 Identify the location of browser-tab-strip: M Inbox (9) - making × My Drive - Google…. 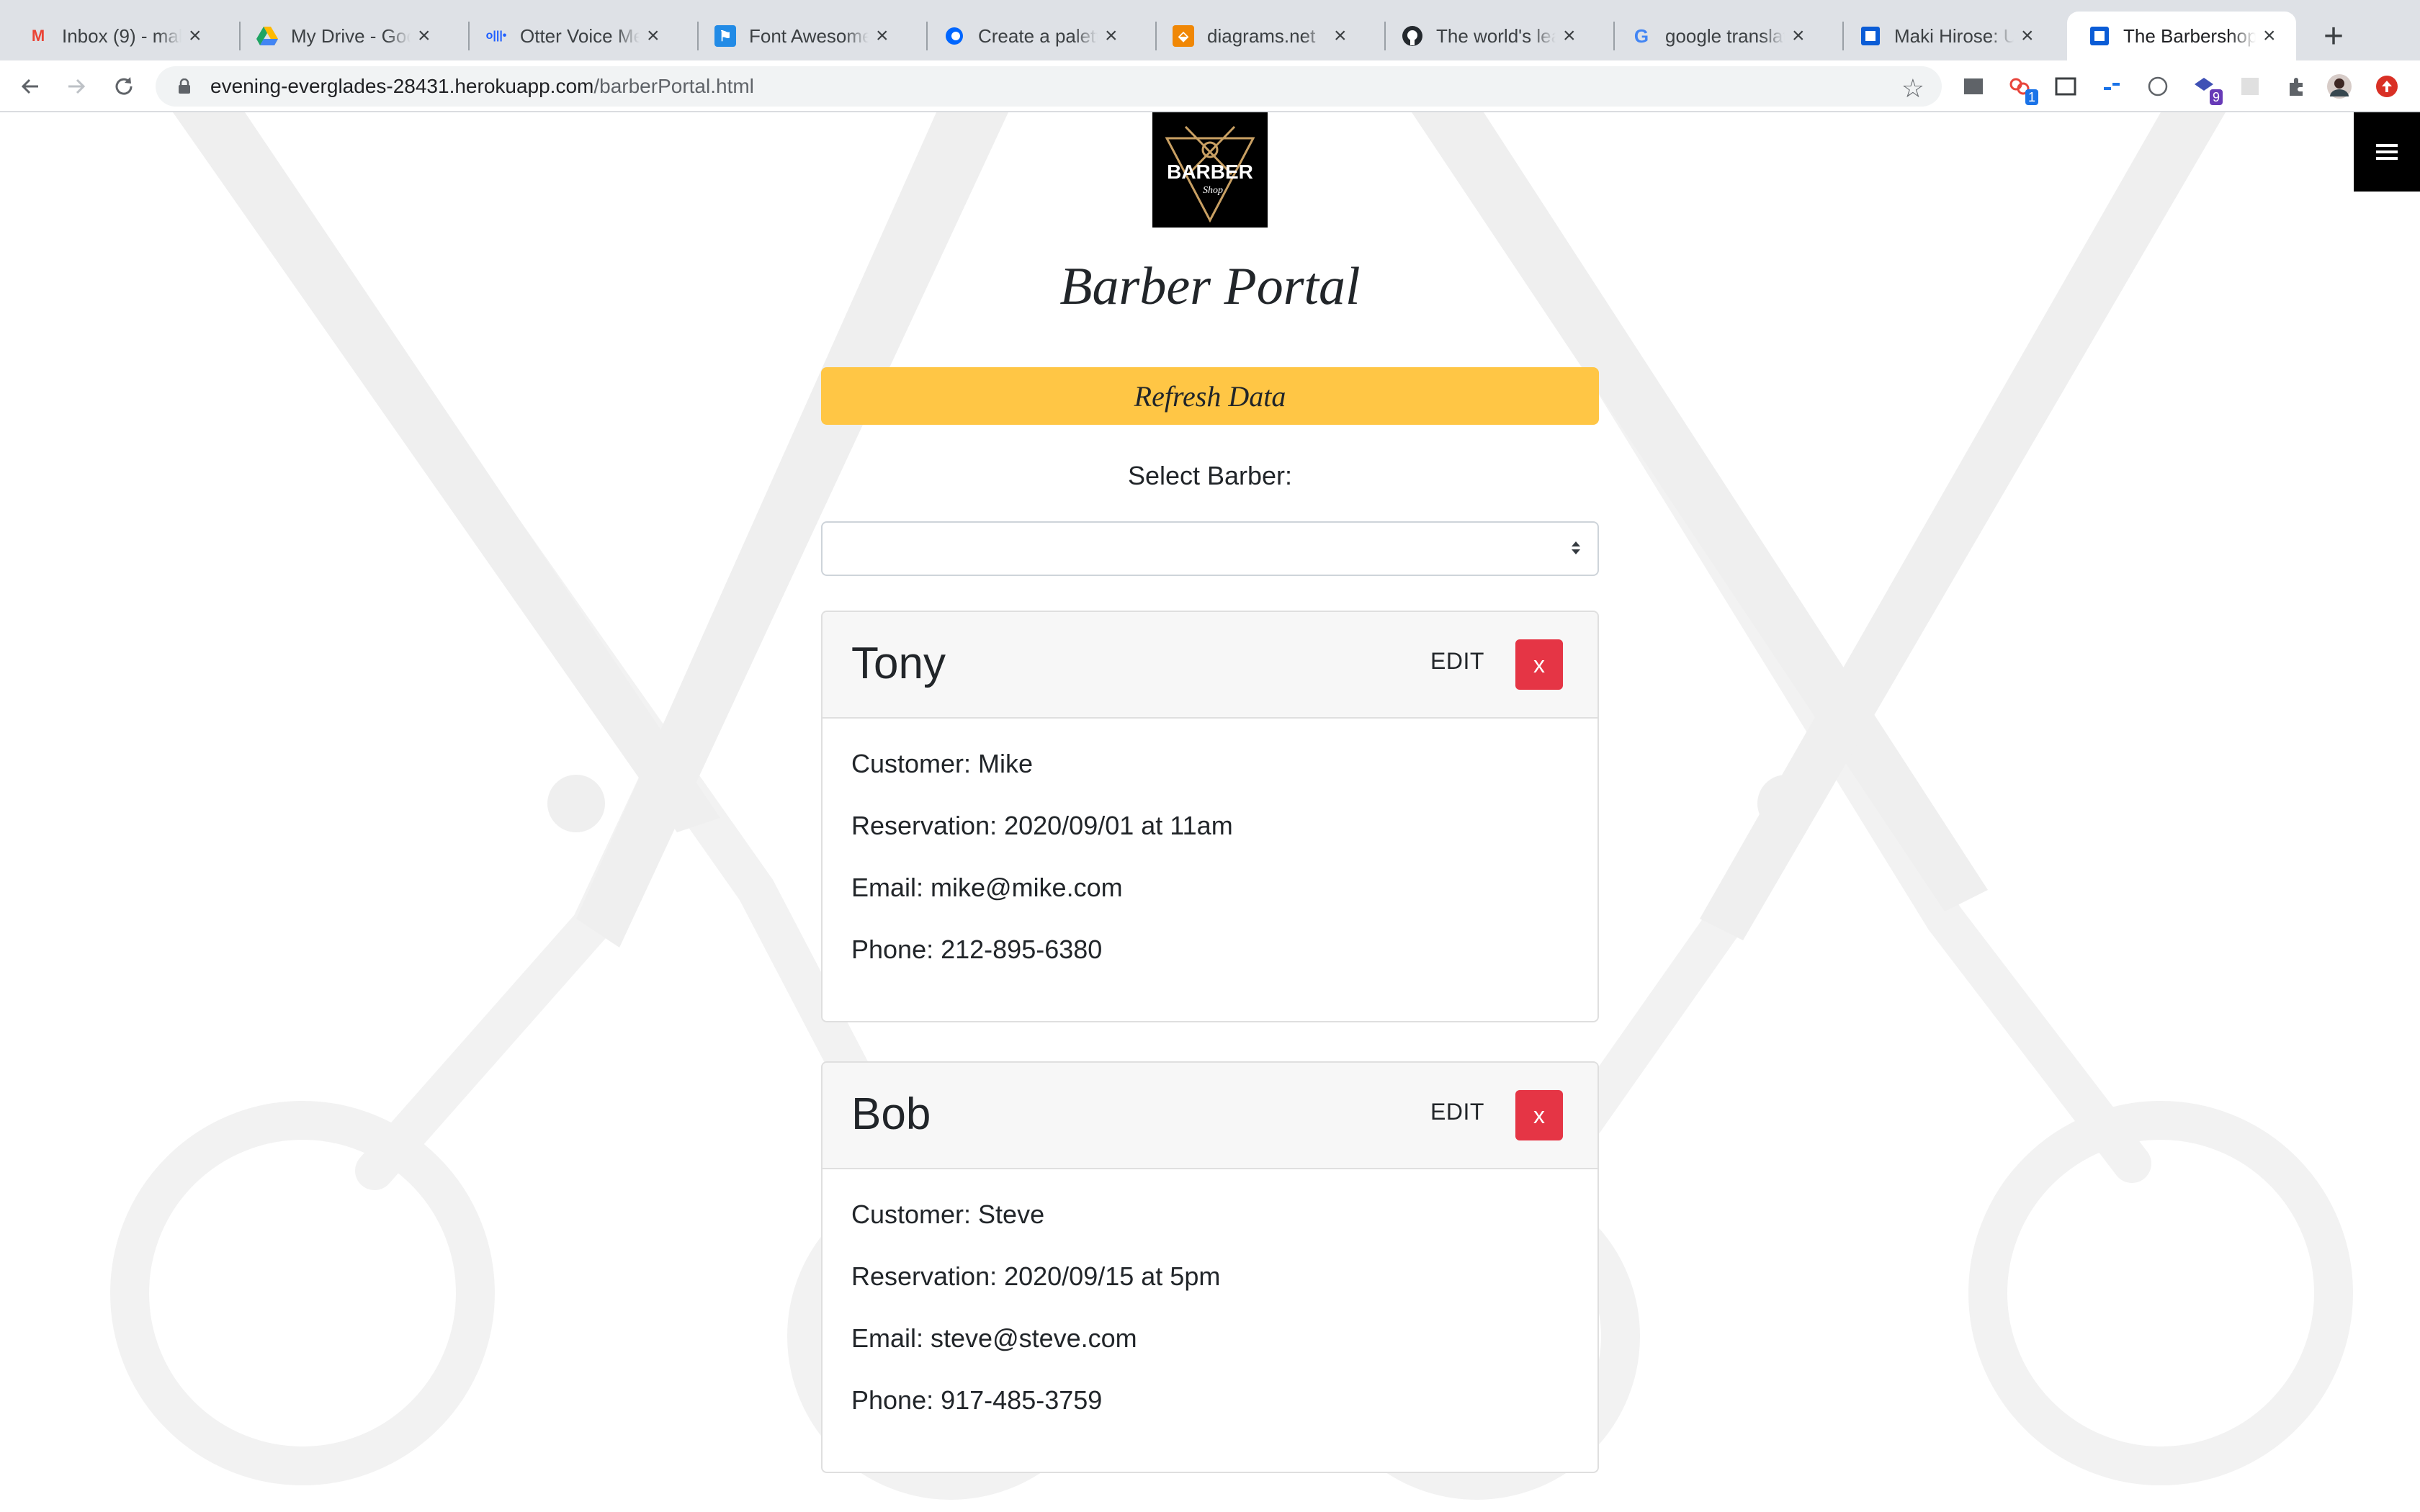
(1210, 30).